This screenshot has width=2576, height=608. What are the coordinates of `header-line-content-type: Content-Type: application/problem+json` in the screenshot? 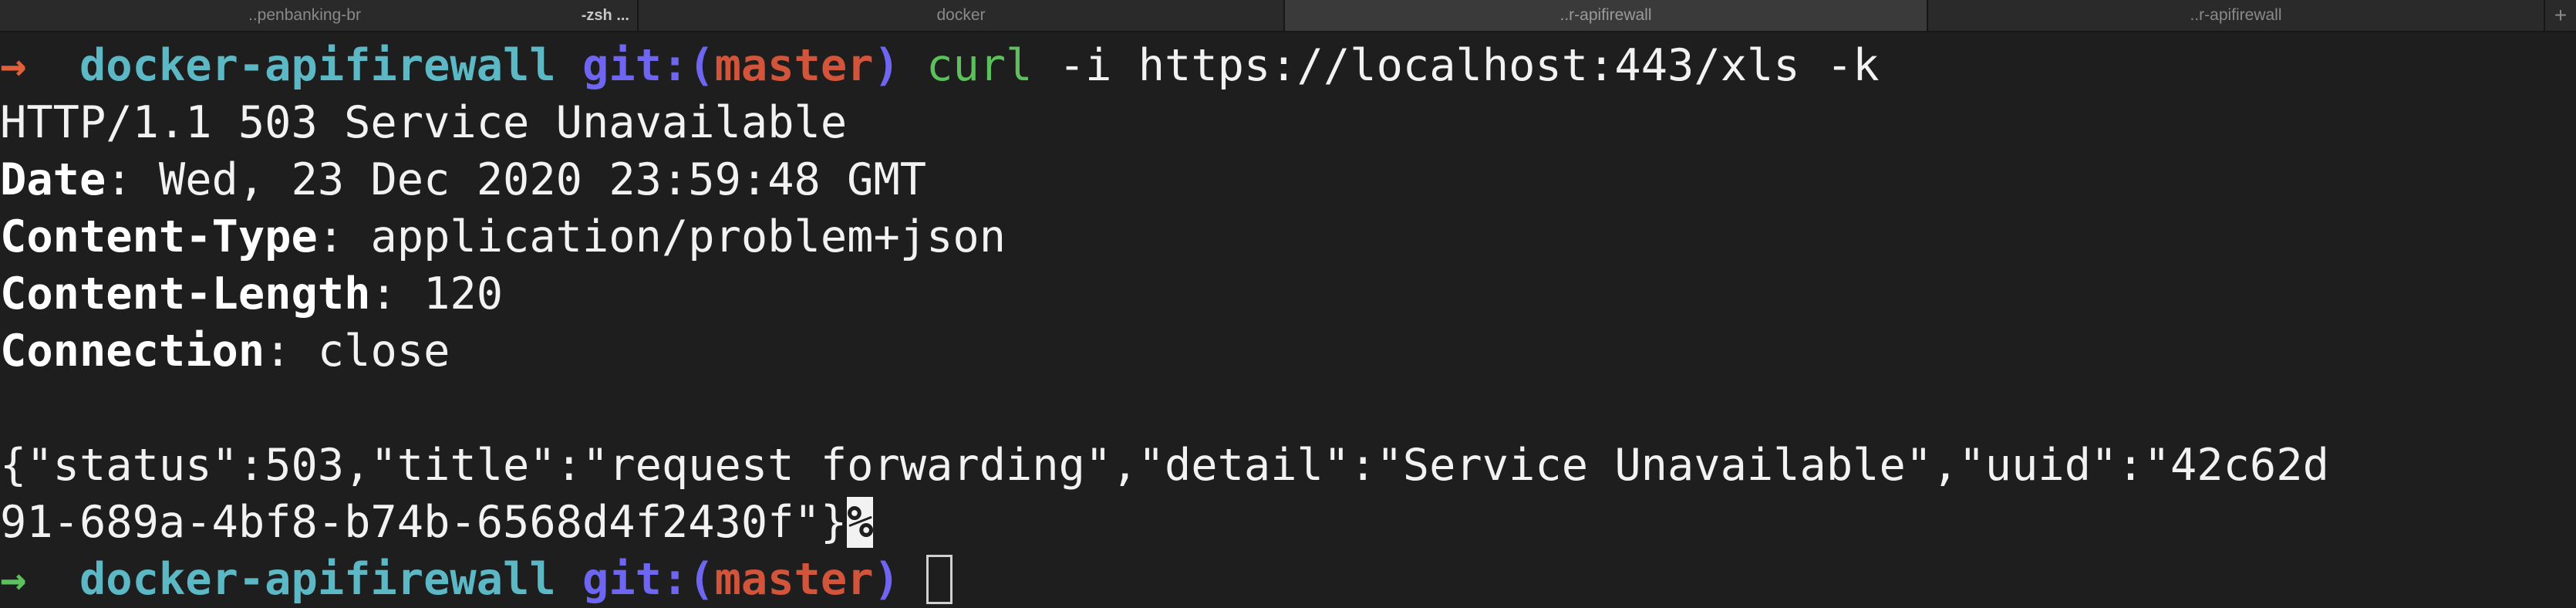 It's located at (503, 236).